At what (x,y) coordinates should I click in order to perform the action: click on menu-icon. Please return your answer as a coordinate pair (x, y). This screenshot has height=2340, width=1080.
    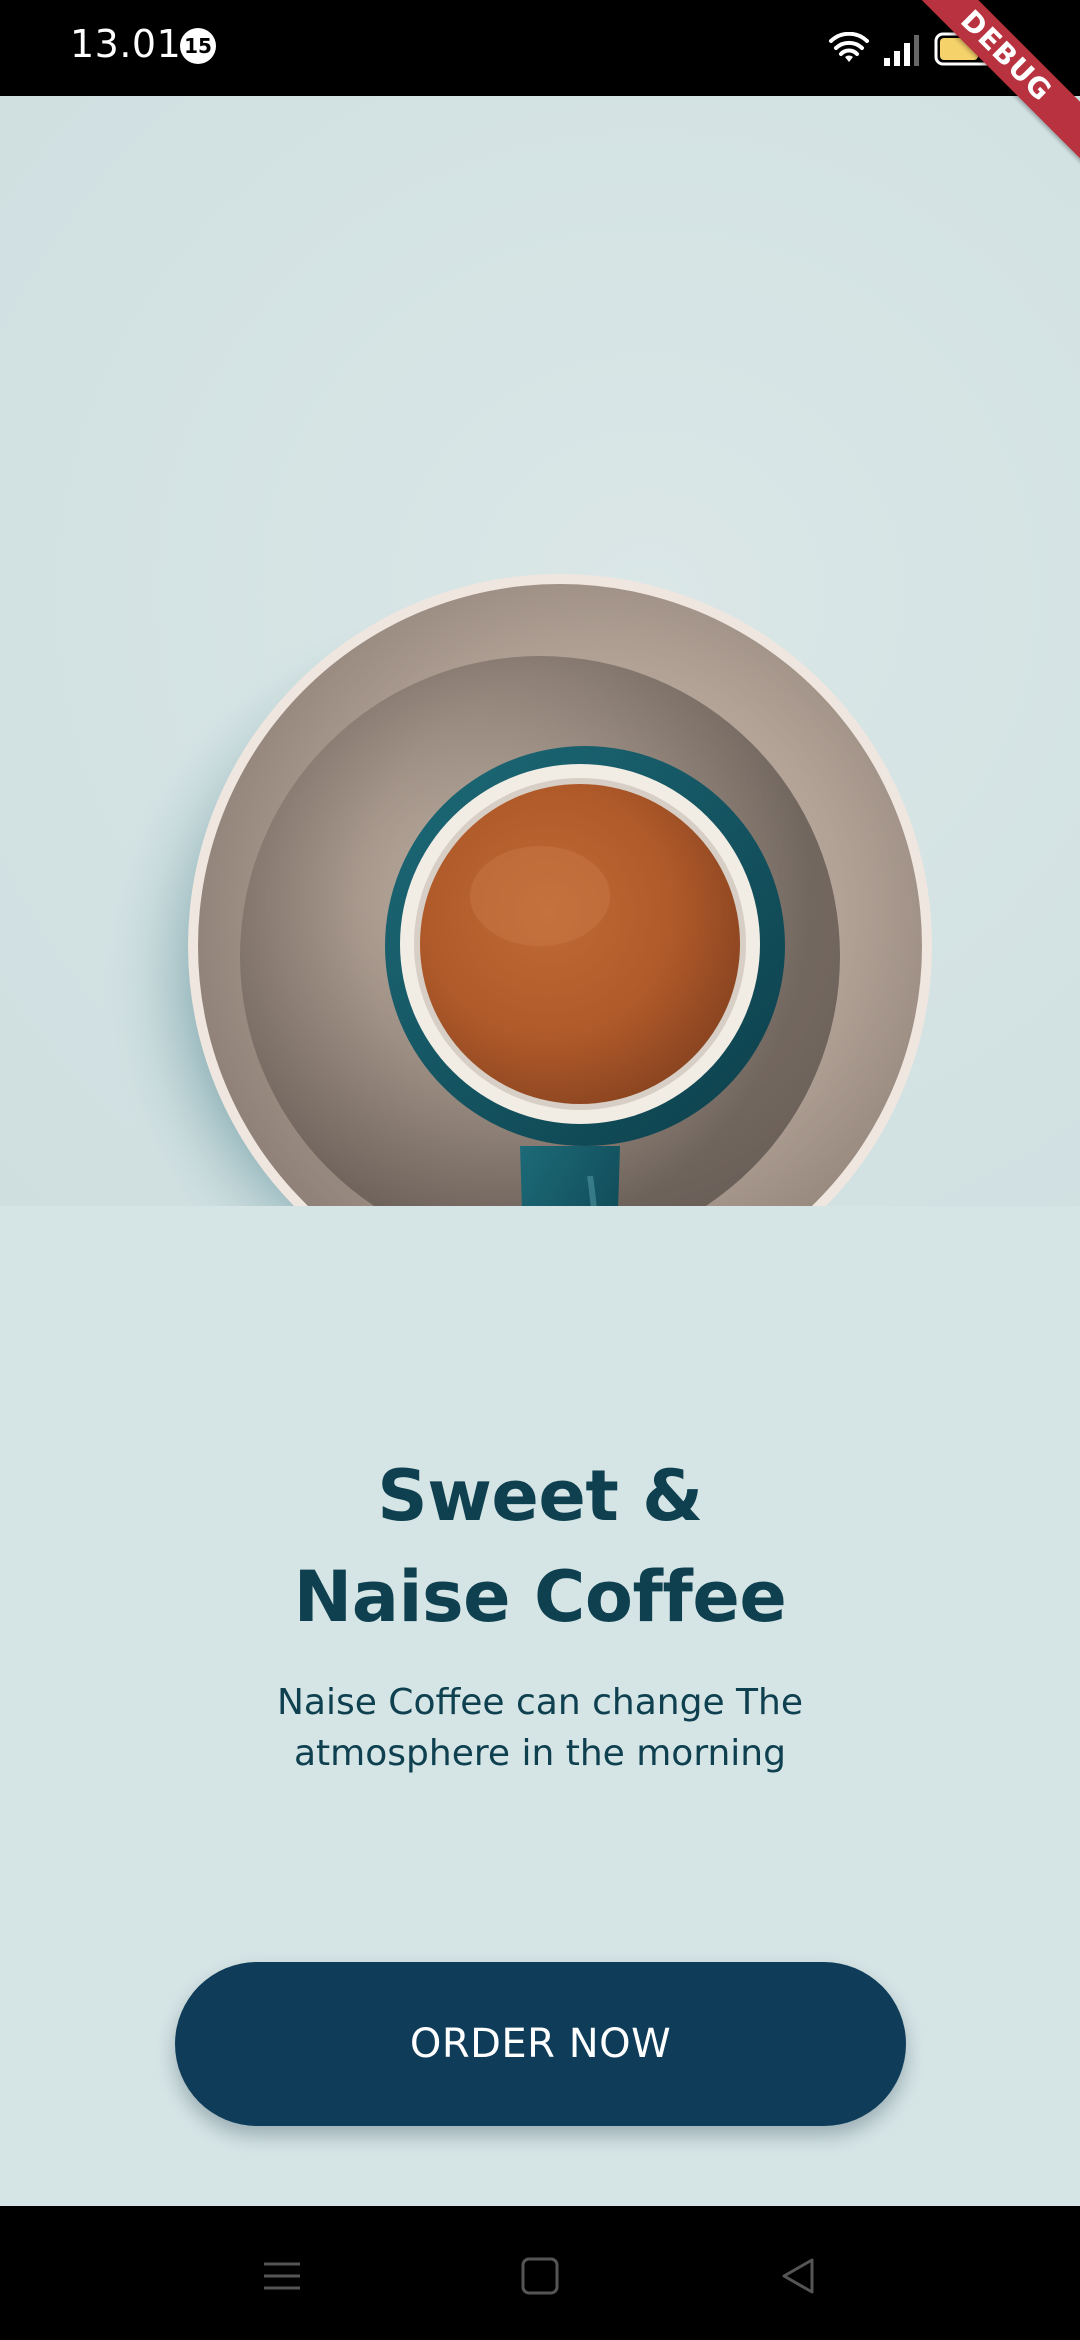
    Looking at the image, I should click on (282, 2276).